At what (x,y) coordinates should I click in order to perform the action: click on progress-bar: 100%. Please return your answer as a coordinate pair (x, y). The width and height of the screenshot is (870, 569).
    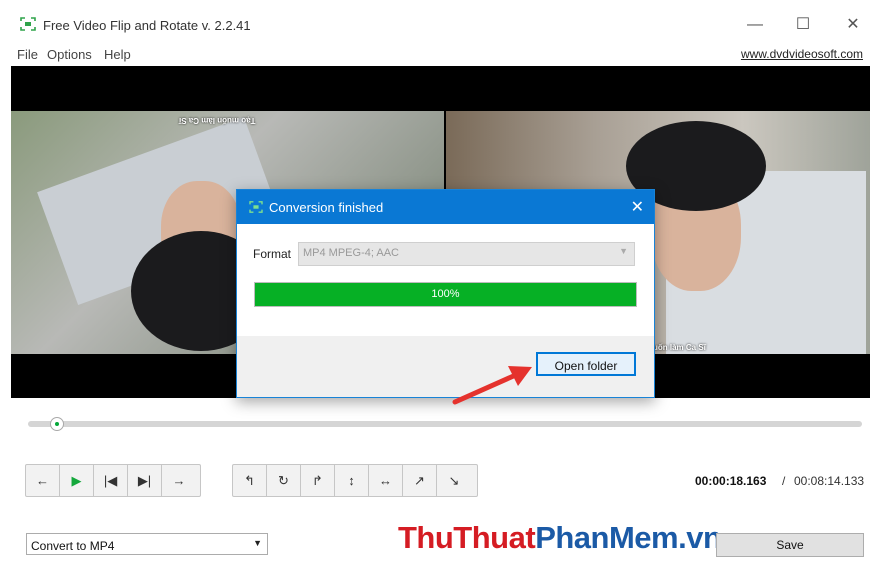
    Looking at the image, I should click on (445, 294).